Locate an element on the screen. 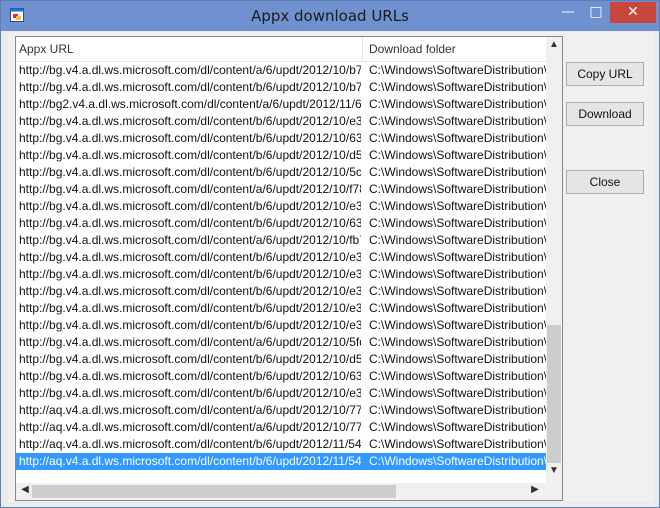 Image resolution: width=660 pixels, height=508 pixels. column-separator is located at coordinates (362, 49).